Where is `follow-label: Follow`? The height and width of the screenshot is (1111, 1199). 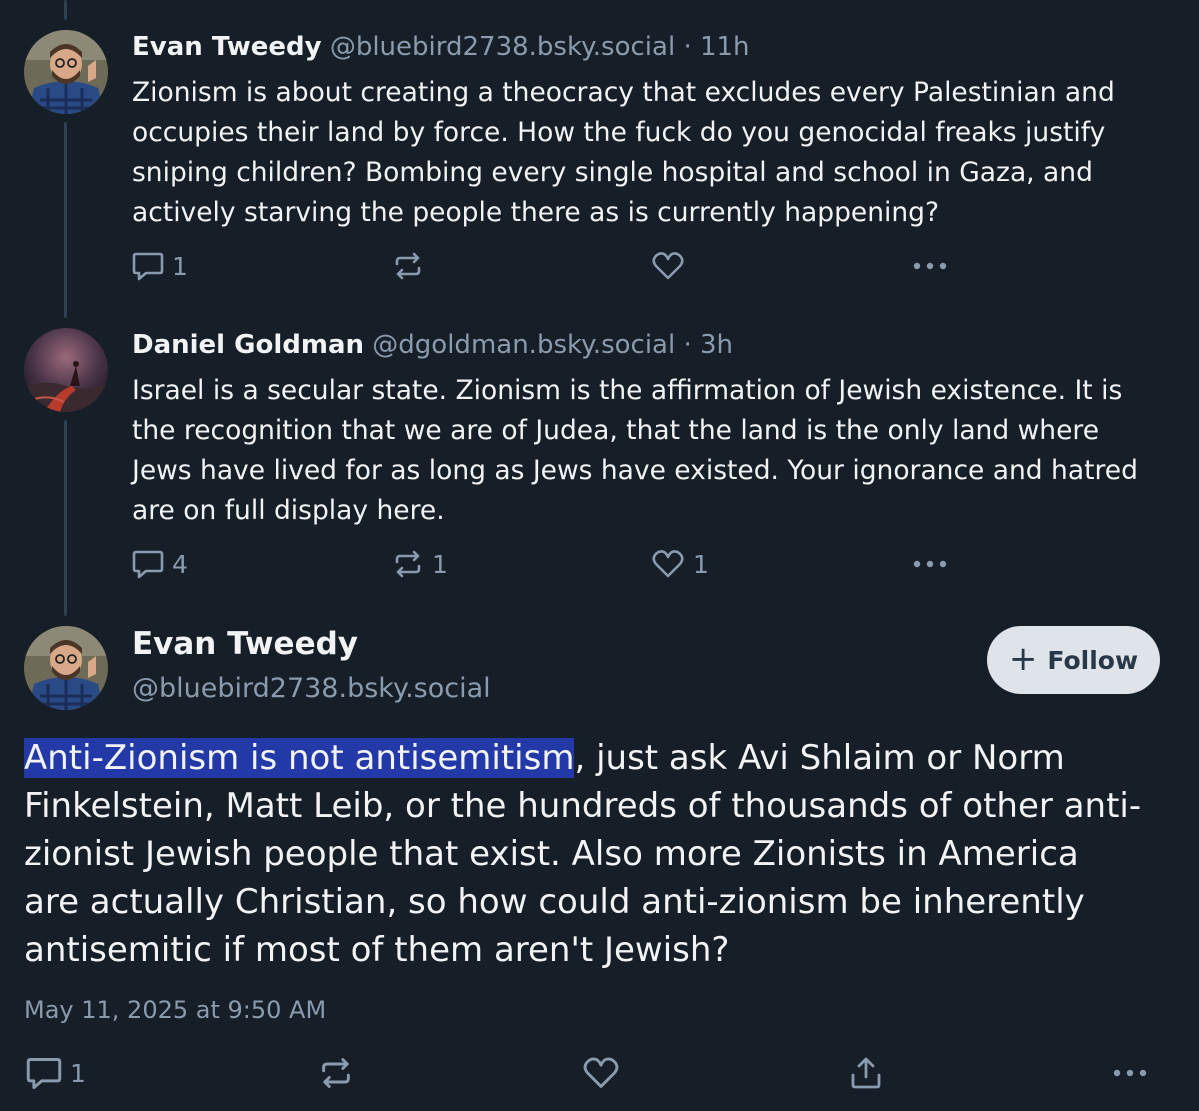 follow-label: Follow is located at coordinates (1093, 660).